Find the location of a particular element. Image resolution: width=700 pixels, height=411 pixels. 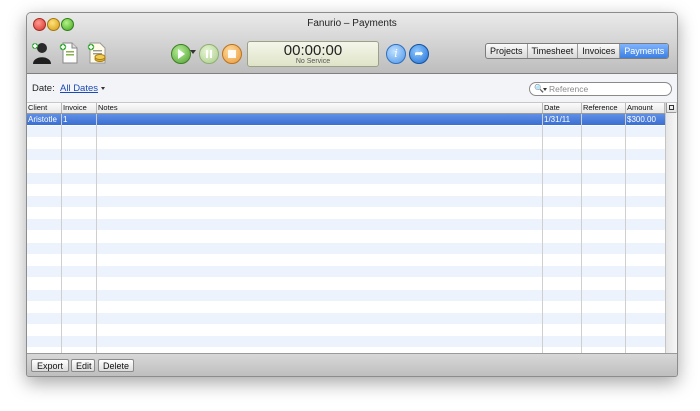

delete-button: Delete is located at coordinates (116, 365).